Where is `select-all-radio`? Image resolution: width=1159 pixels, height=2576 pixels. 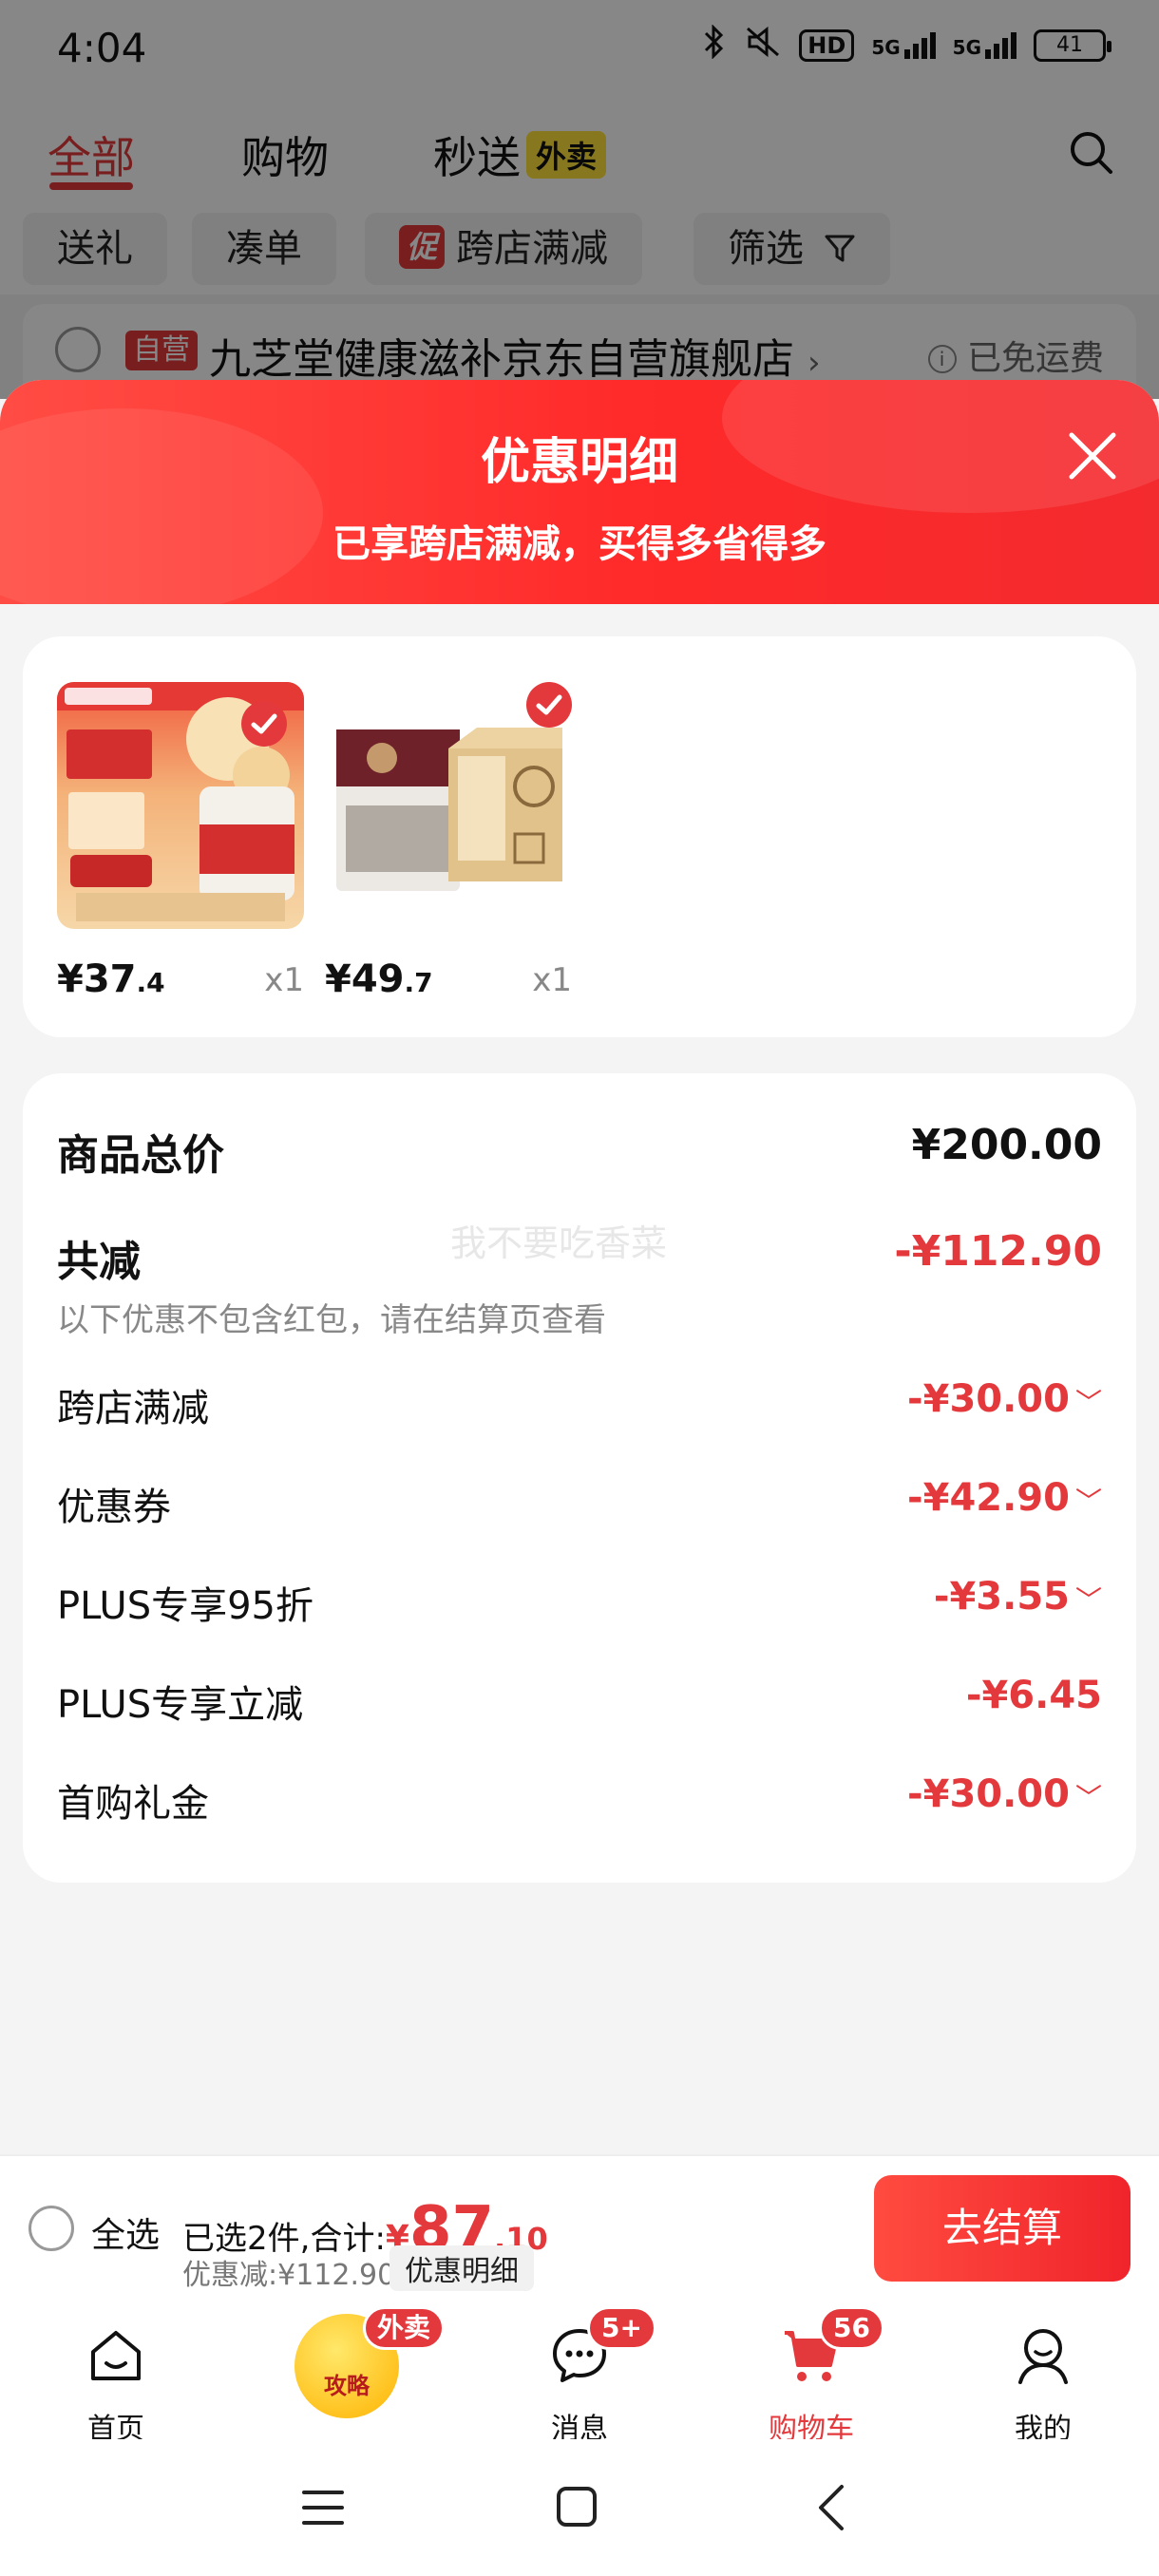 select-all-radio is located at coordinates (51, 2228).